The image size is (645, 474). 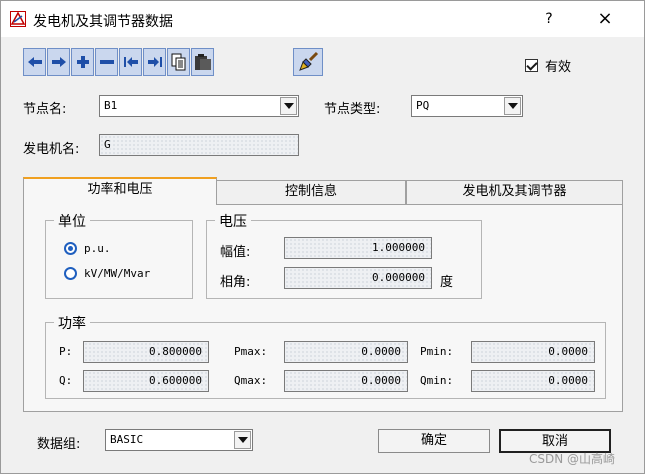 What do you see at coordinates (346, 352) in the screenshot?
I see `pmax-input: 0.0000` at bounding box center [346, 352].